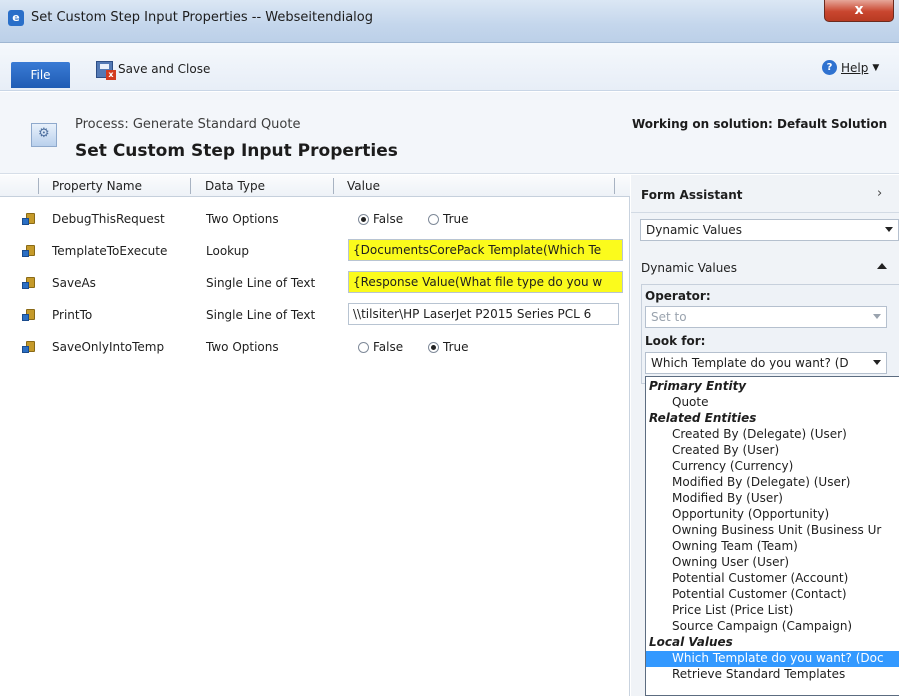 The height and width of the screenshot is (696, 899). Describe the element at coordinates (315, 219) in the screenshot. I see `table-row: DebugThisRequest Two Options False True` at that location.